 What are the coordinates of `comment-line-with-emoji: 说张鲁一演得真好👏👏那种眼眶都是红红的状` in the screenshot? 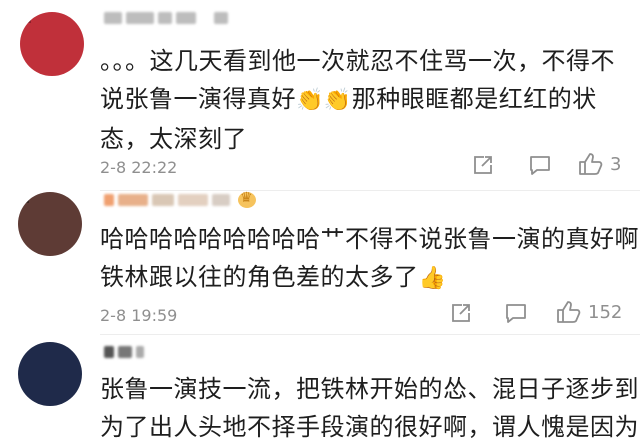 It's located at (365, 100).